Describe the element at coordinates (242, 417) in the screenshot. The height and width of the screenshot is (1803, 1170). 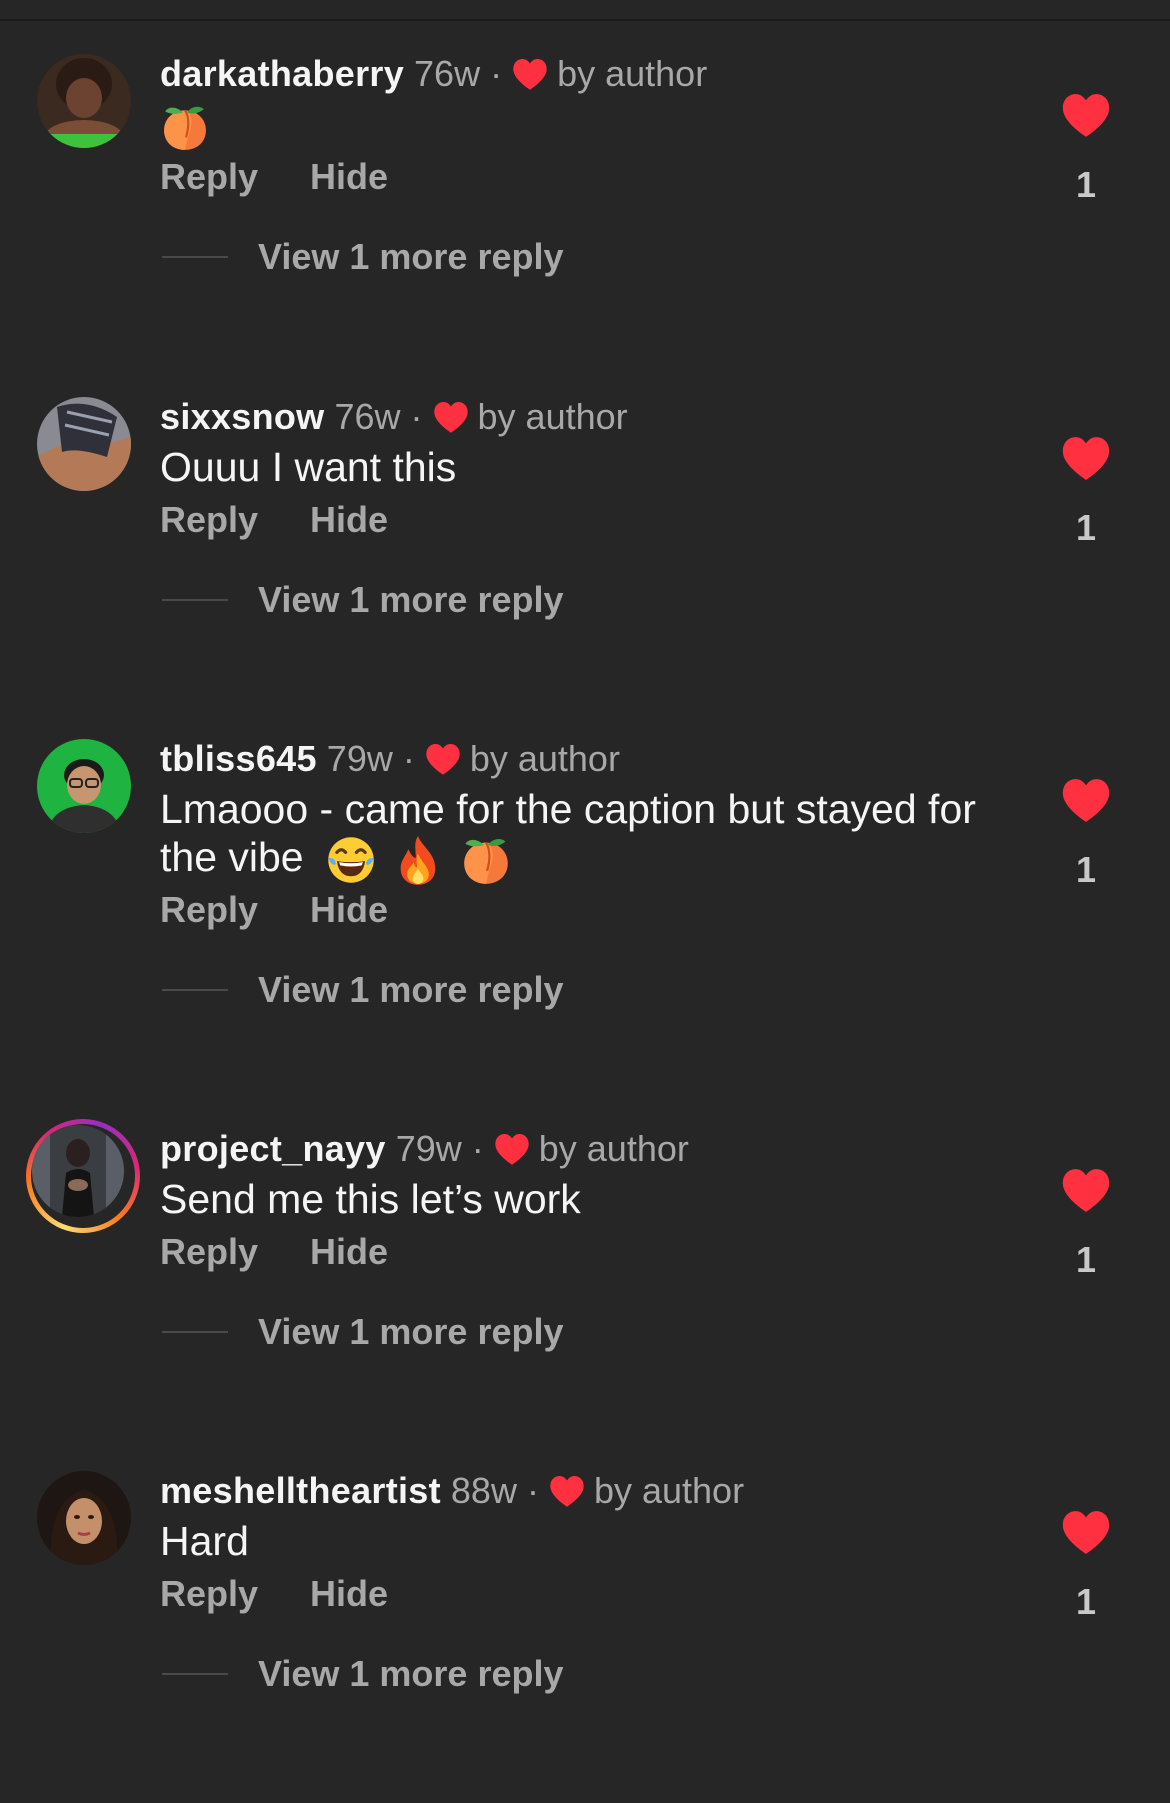
I see `username: sixxsnow` at that location.